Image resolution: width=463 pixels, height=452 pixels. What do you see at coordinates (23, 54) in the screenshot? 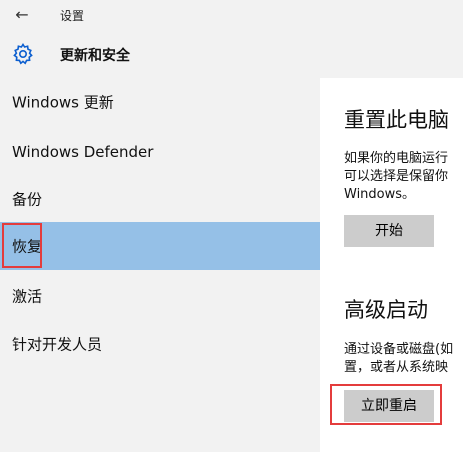
I see `gear-icon` at bounding box center [23, 54].